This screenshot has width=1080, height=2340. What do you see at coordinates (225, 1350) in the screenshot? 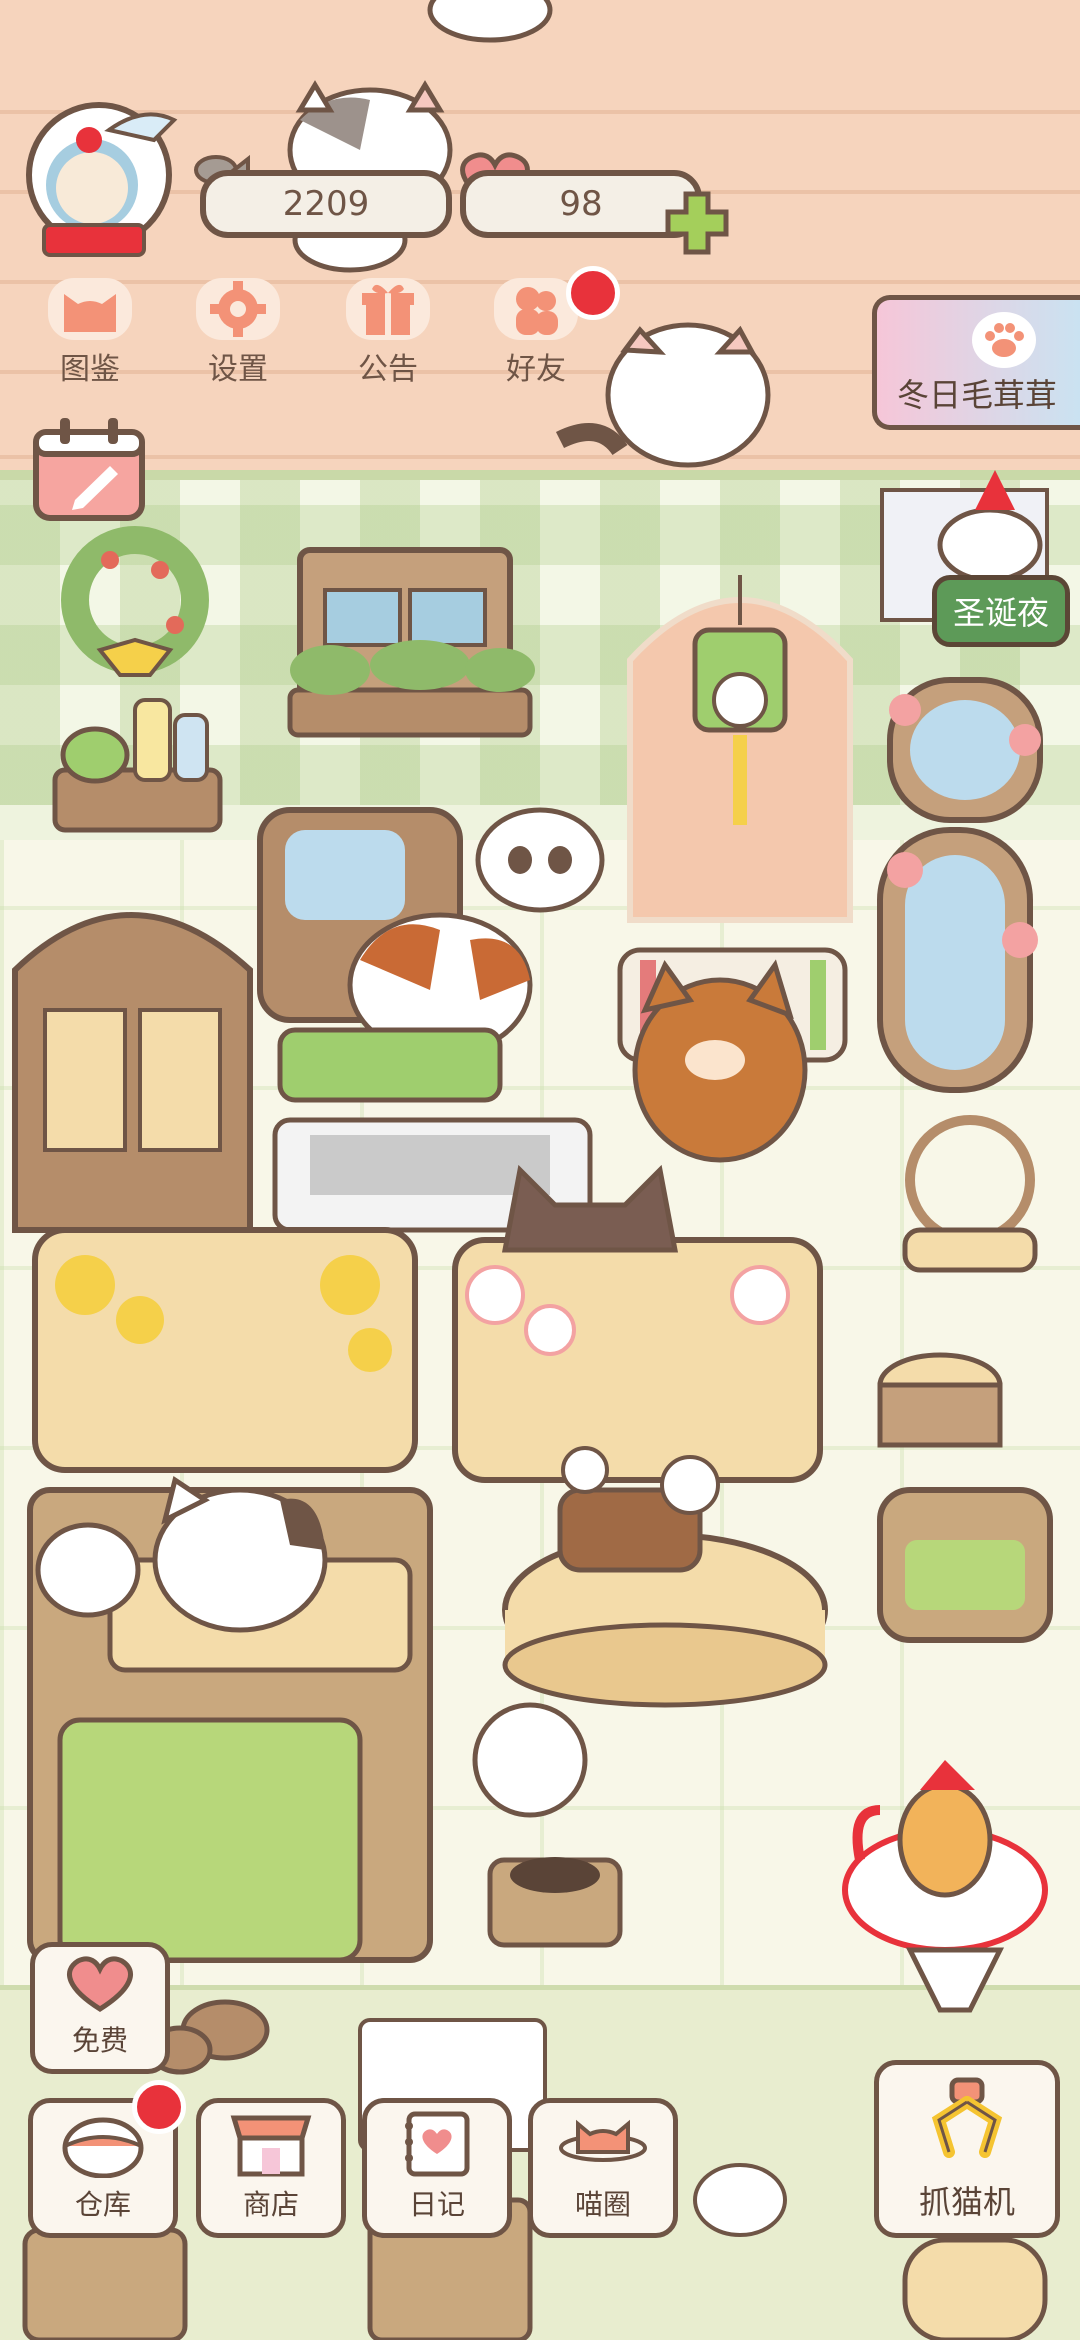
I see `yellow-flower-loveseat` at bounding box center [225, 1350].